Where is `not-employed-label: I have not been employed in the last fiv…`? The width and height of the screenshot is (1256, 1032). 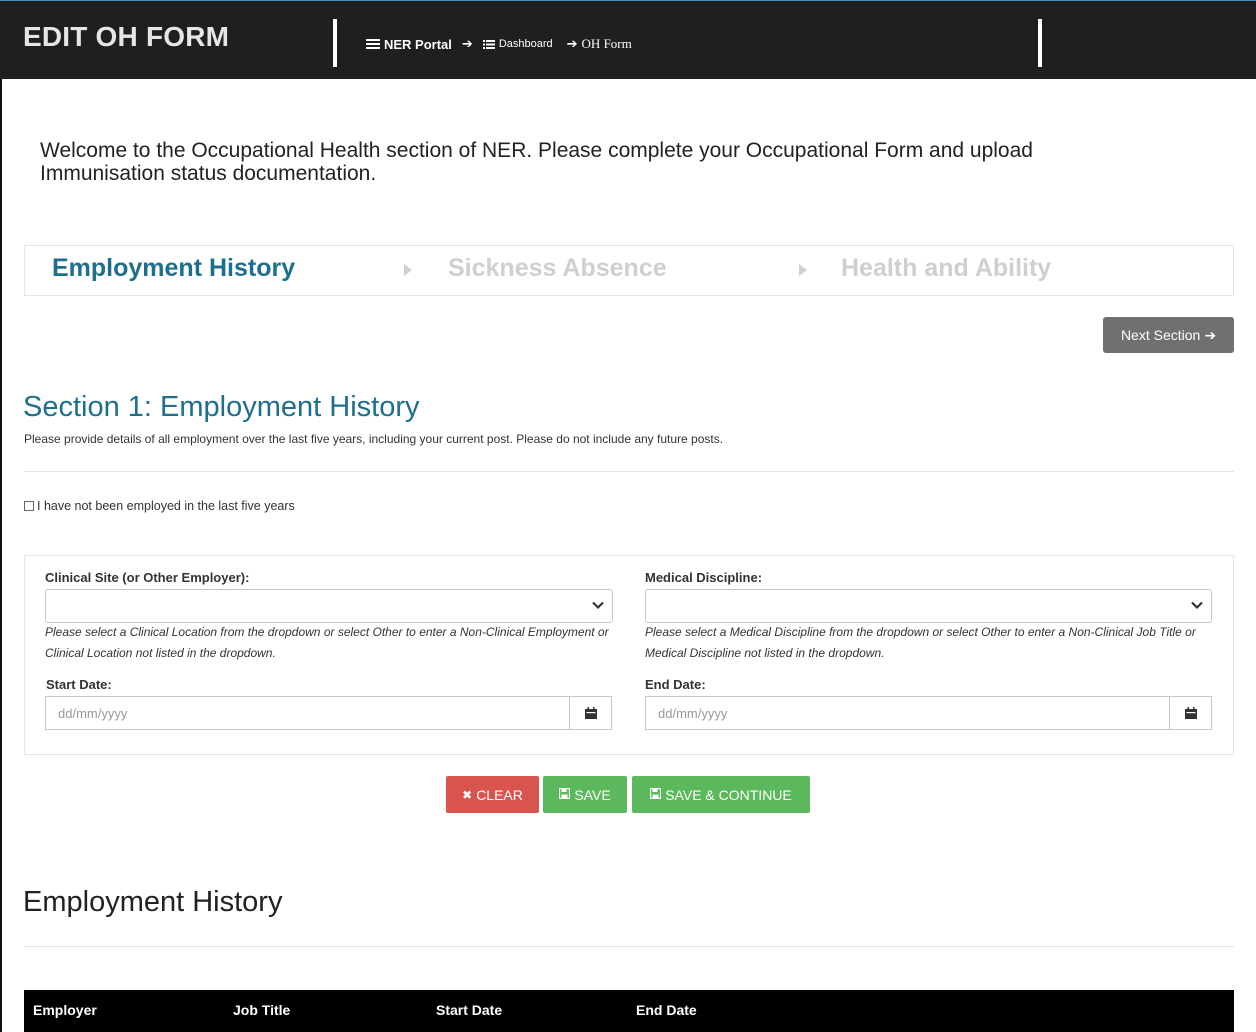 not-employed-label: I have not been employed in the last fiv… is located at coordinates (166, 506).